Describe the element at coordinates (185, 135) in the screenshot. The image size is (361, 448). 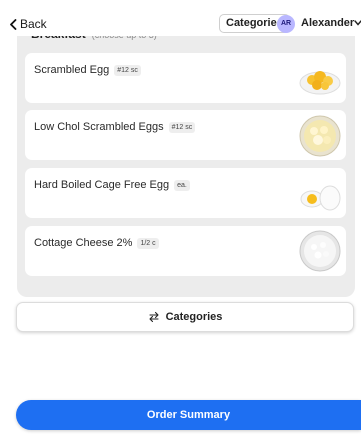
I see `food-item-low-chol-eggs: Low Chol Scrambled Eggs #12 sc` at that location.